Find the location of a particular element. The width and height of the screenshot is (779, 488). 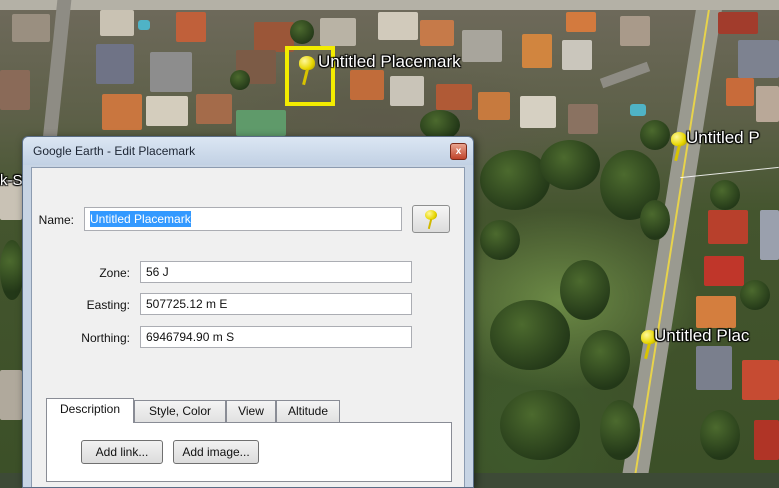

name-field: Untitled Placemark is located at coordinates (243, 219).